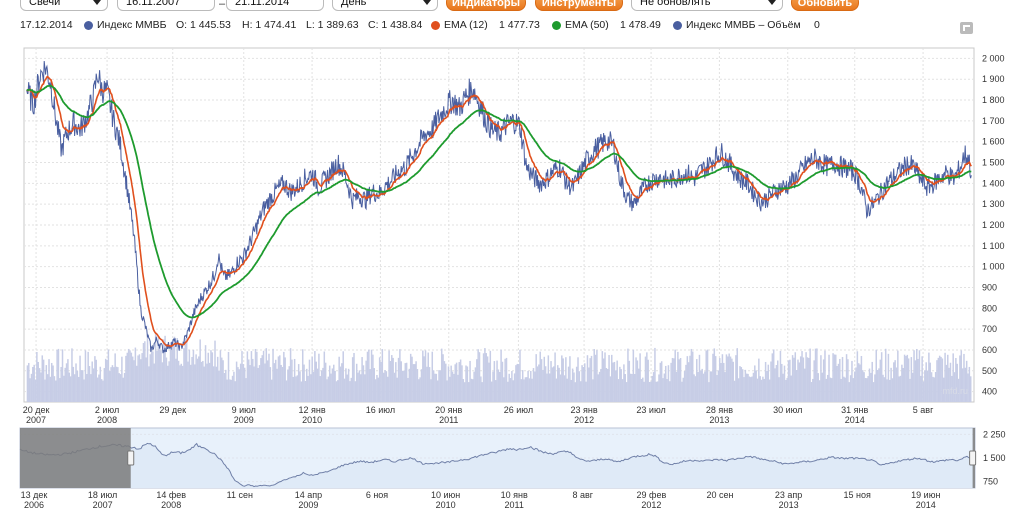  What do you see at coordinates (131, 458) in the screenshot?
I see `navigator-handle-left` at bounding box center [131, 458].